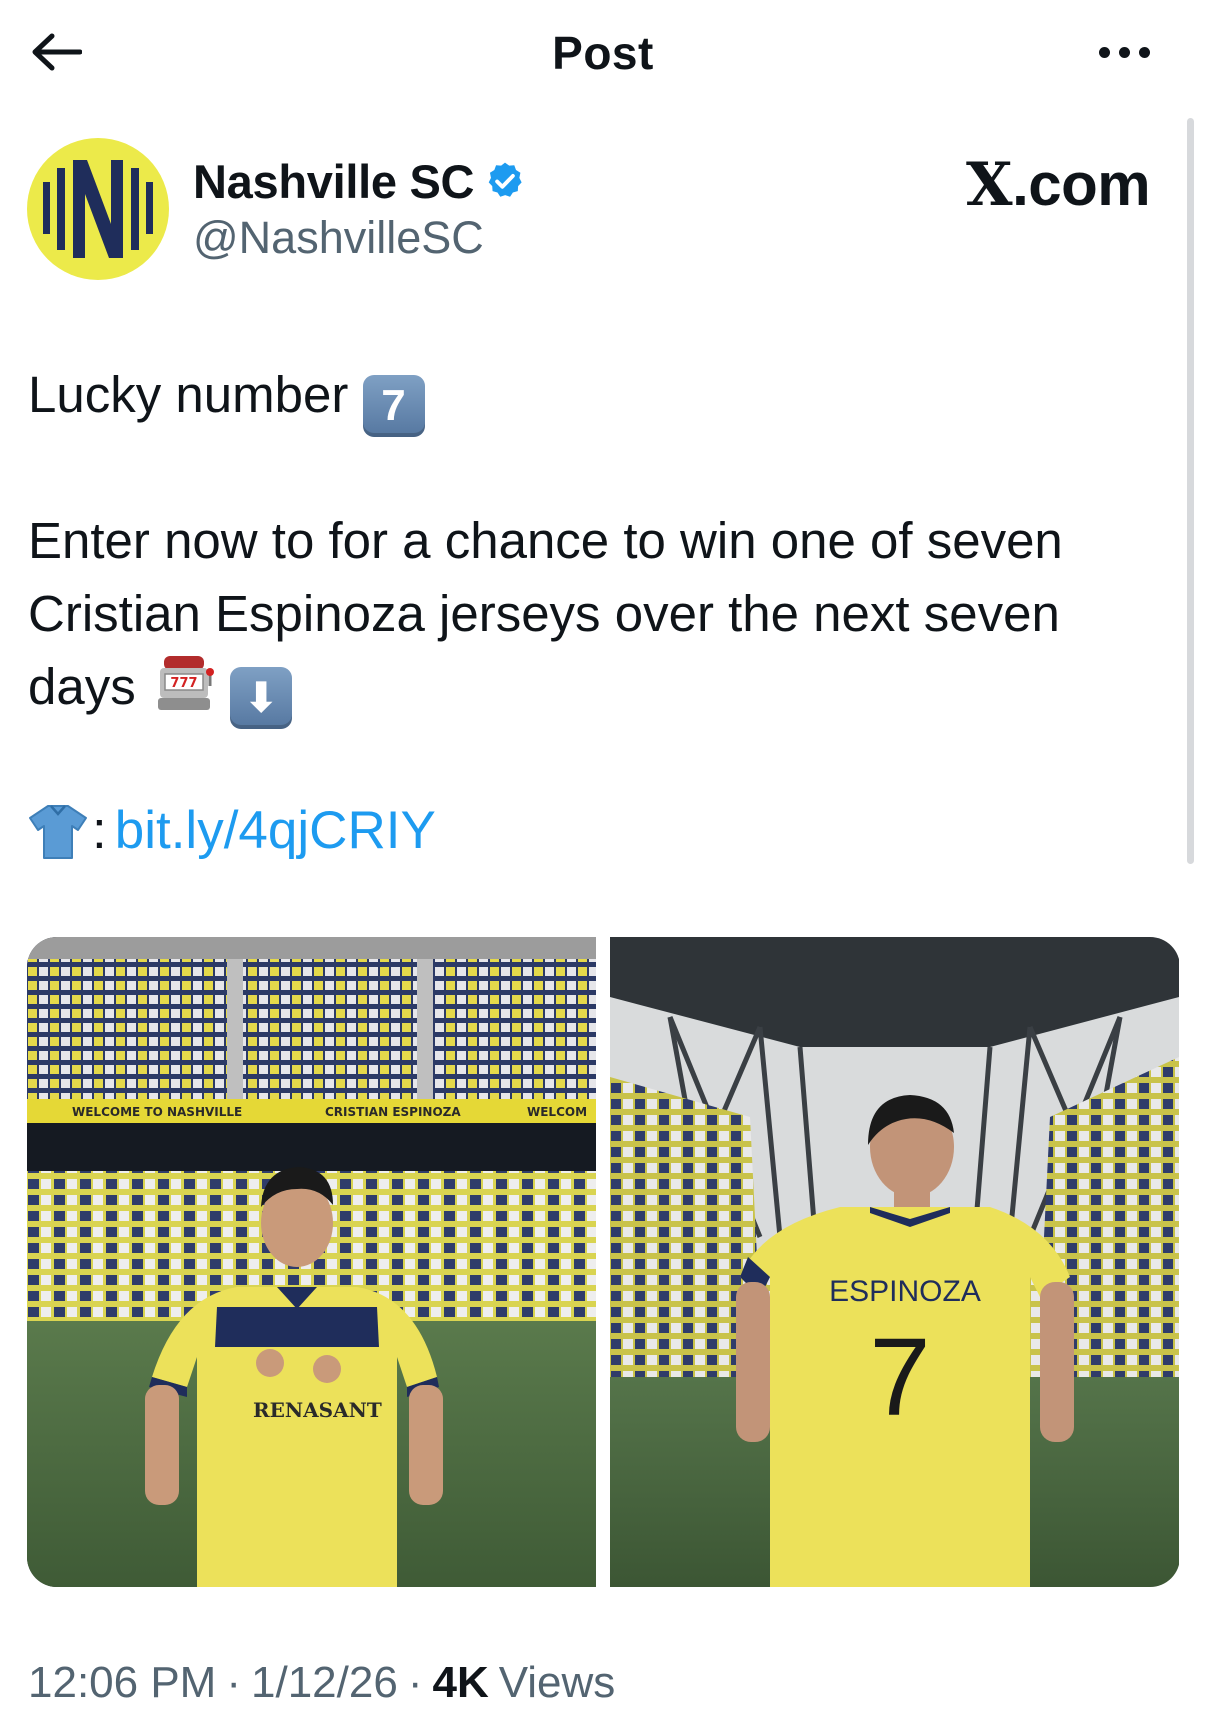 The width and height of the screenshot is (1206, 1728). Describe the element at coordinates (905, 1291) in the screenshot. I see `jersey-name-text: ESPINOZA` at that location.